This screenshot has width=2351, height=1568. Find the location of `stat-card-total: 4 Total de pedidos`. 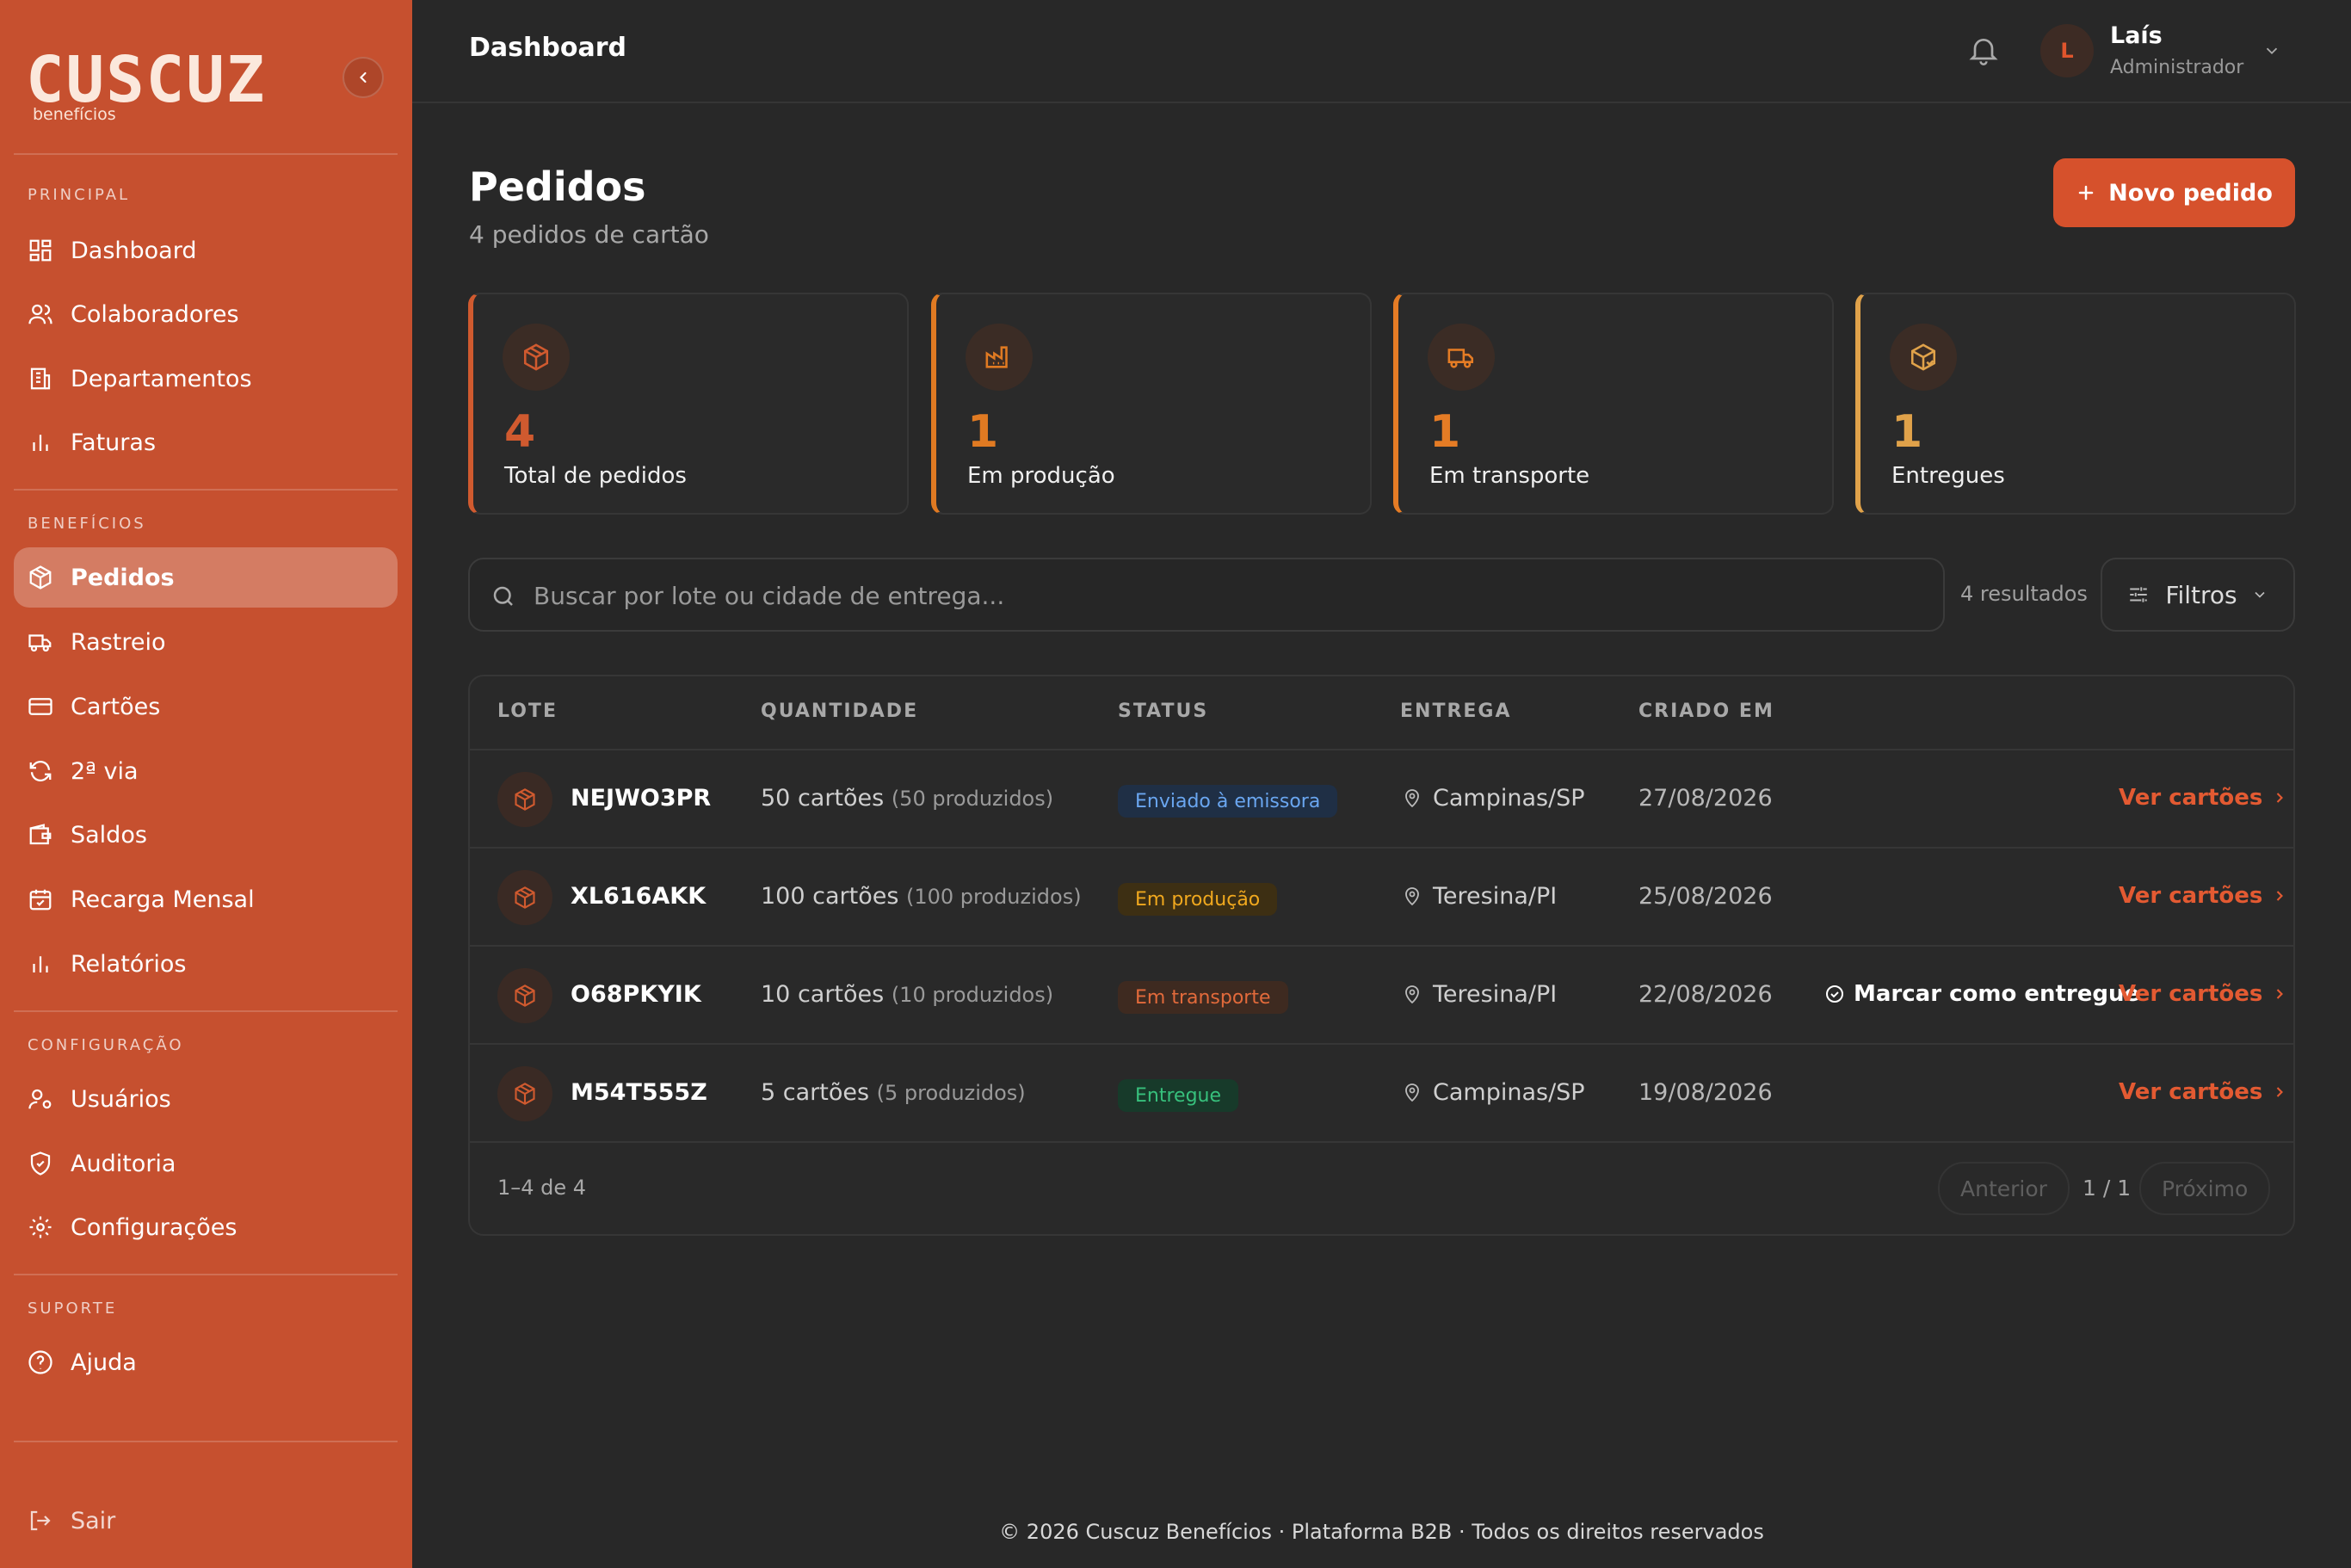

stat-card-total: 4 Total de pedidos is located at coordinates (688, 404).